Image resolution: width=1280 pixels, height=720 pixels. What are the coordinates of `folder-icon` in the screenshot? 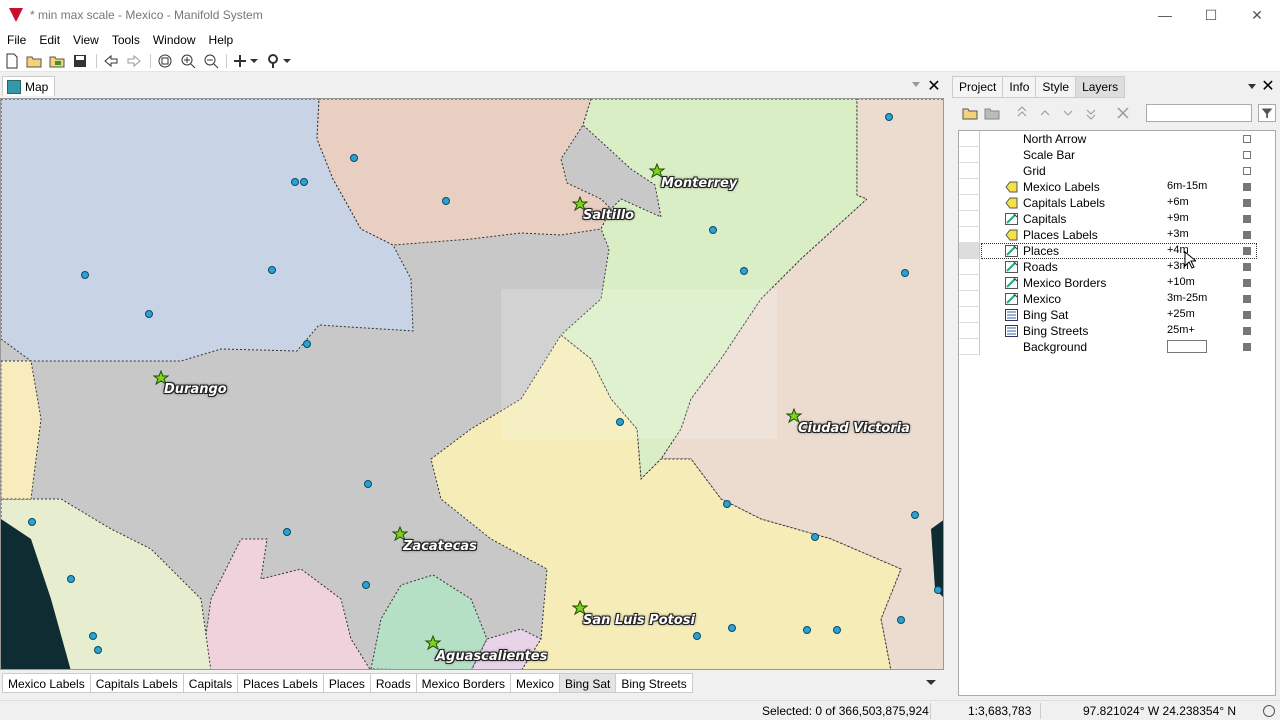 It's located at (970, 113).